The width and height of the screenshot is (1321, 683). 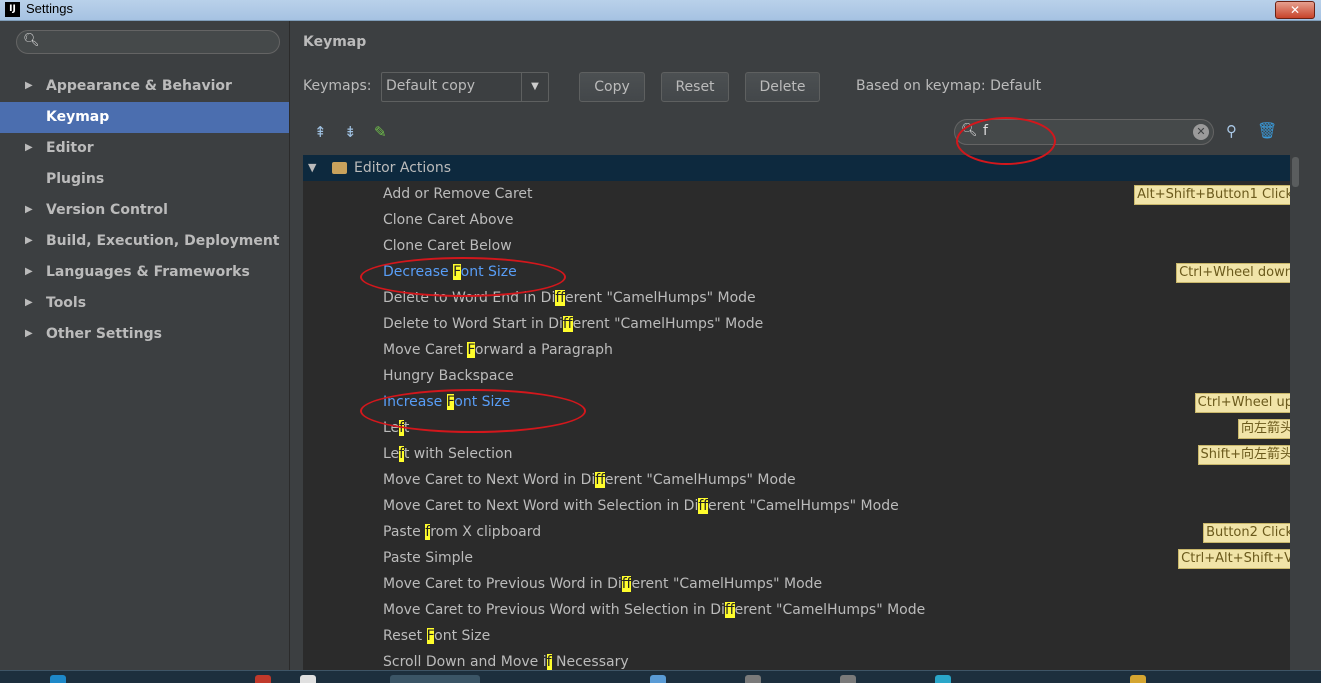 What do you see at coordinates (801, 558) in the screenshot?
I see `action-row: Paste Simple Ctrl+Alt+Shift+V` at bounding box center [801, 558].